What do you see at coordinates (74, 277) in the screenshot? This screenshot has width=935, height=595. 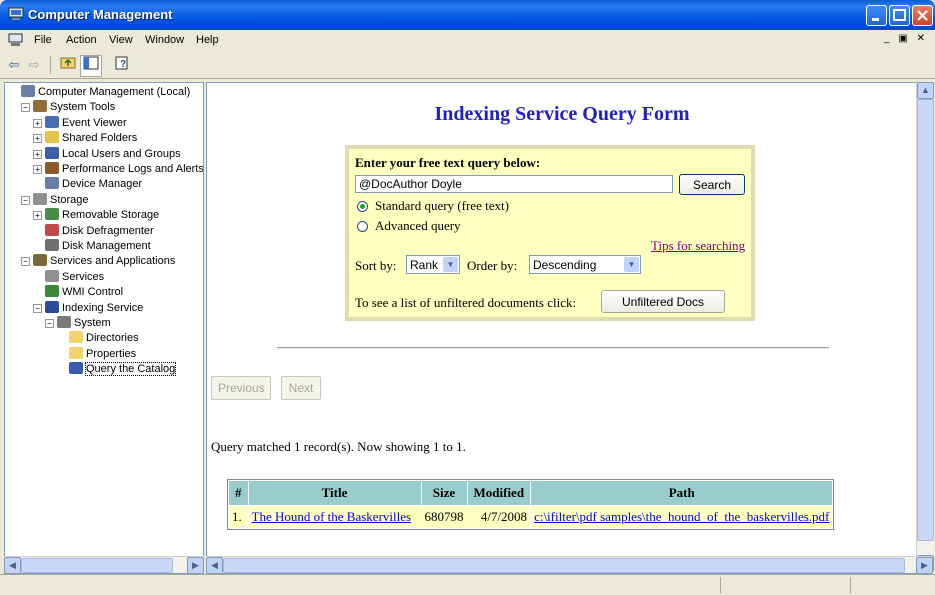 I see `tree-item: Services` at bounding box center [74, 277].